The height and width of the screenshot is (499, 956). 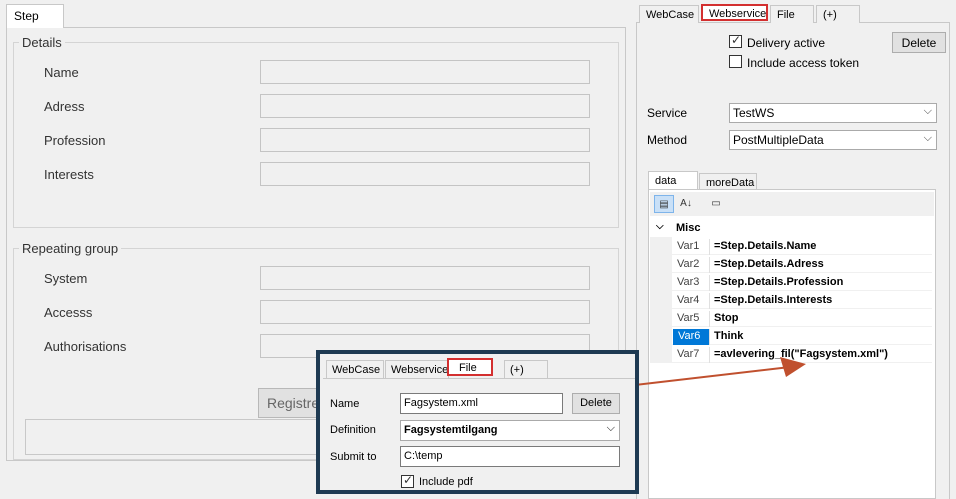 I want to click on include-pdf-checkbox: ✓, so click(x=407, y=480).